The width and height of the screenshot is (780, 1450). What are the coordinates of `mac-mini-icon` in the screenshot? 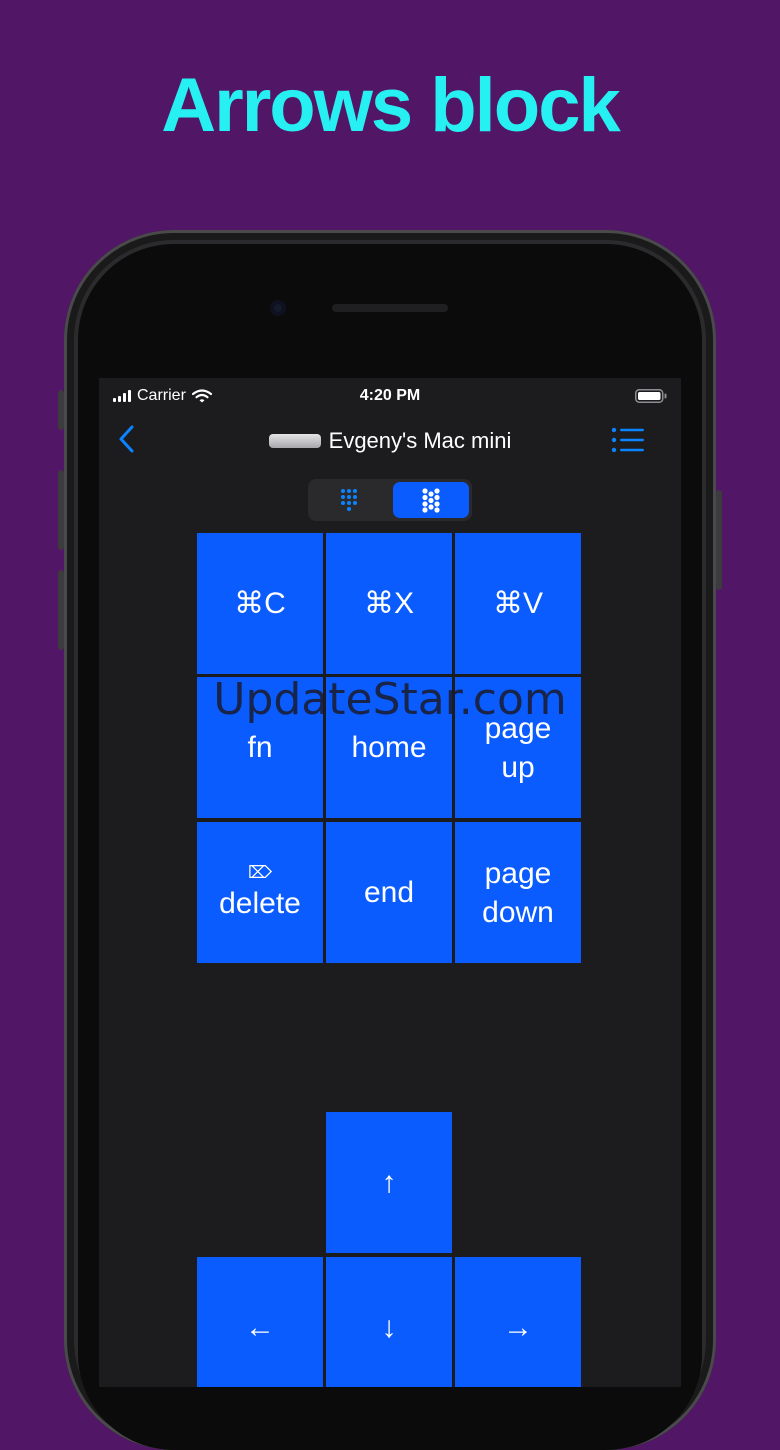 It's located at (294, 441).